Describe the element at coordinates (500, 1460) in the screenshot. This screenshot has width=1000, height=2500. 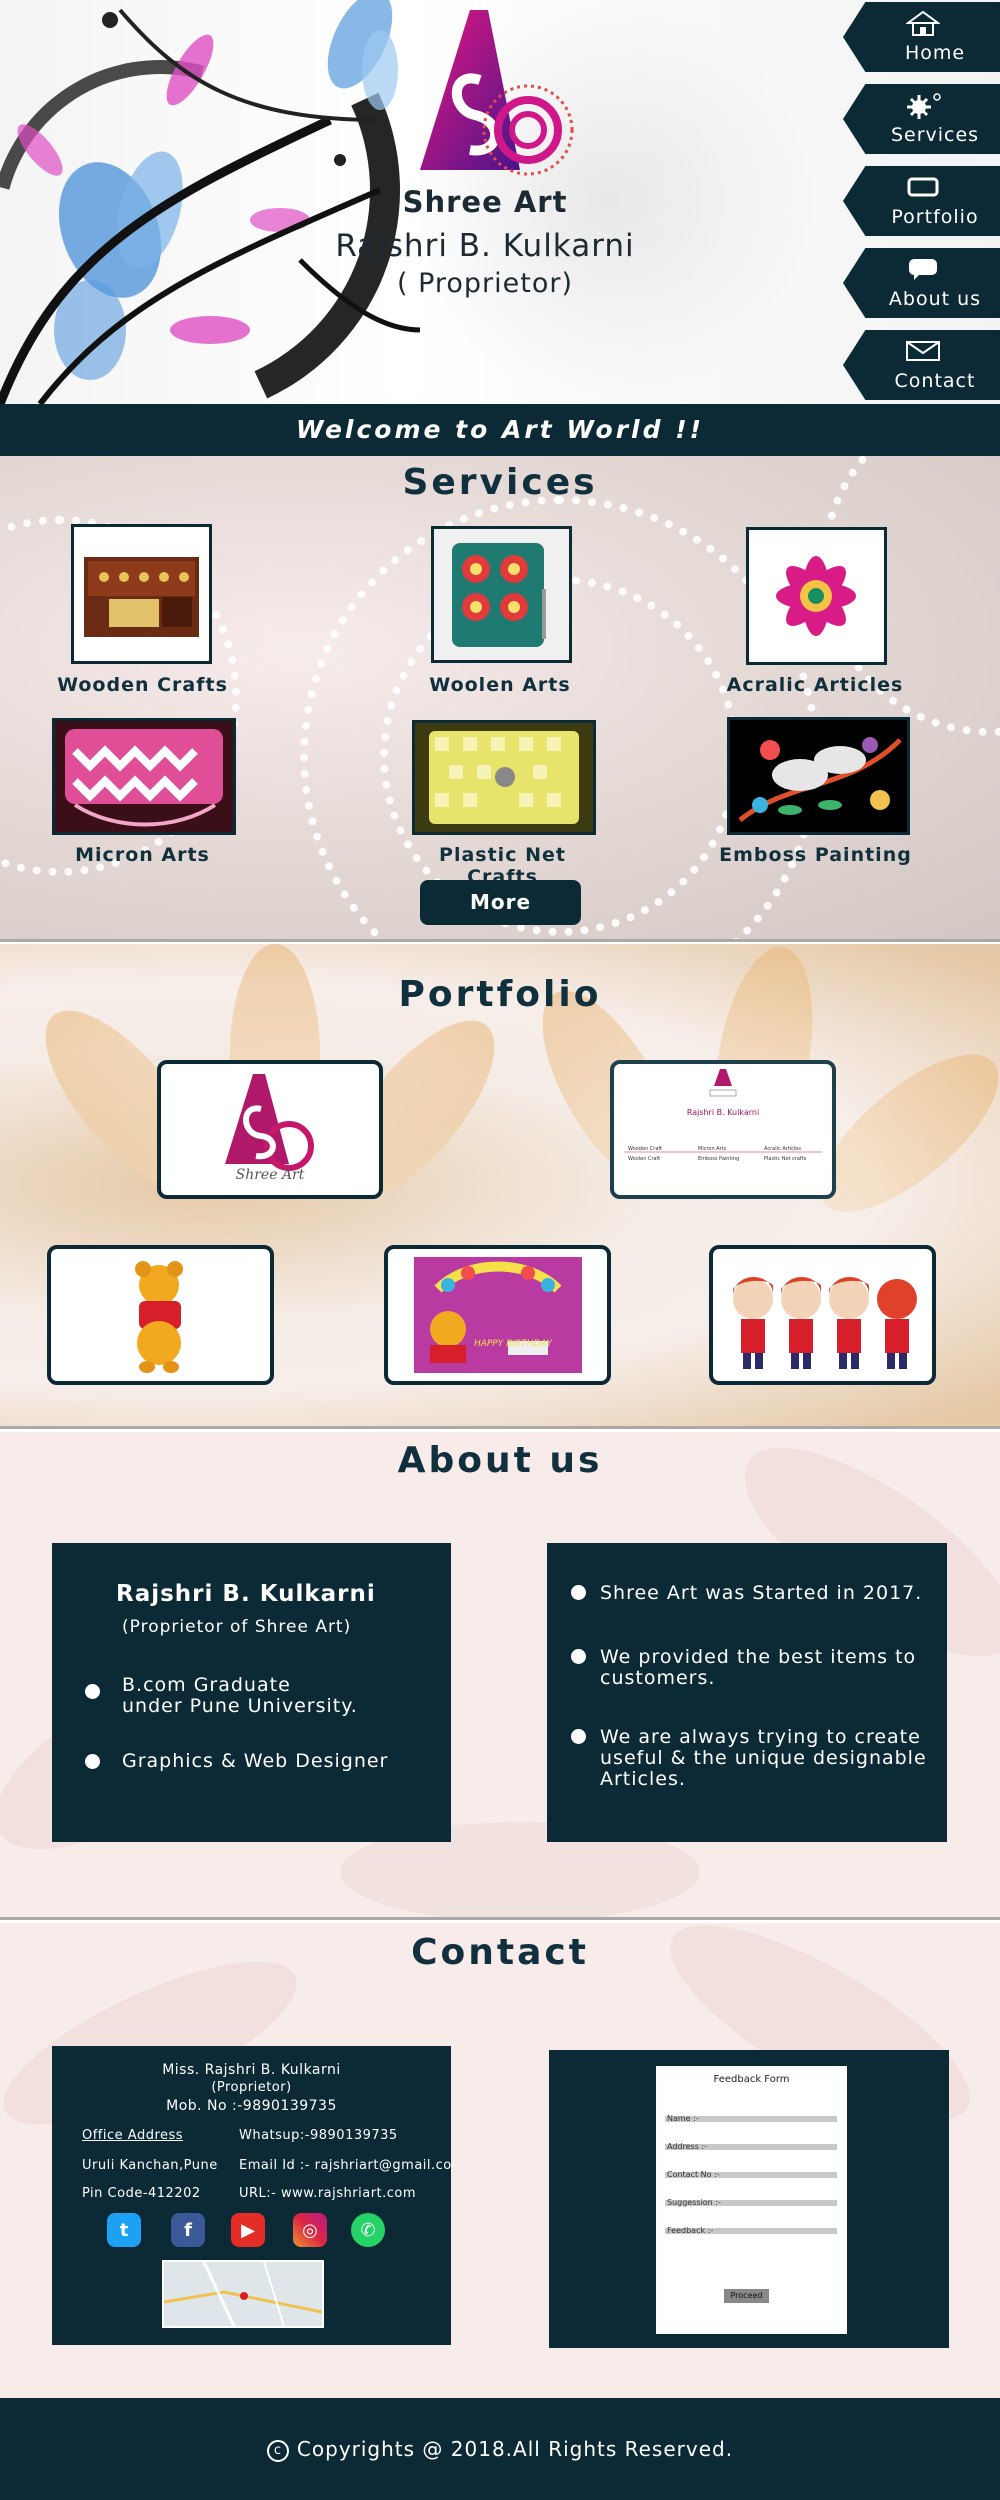
I see `about-title: About us` at that location.